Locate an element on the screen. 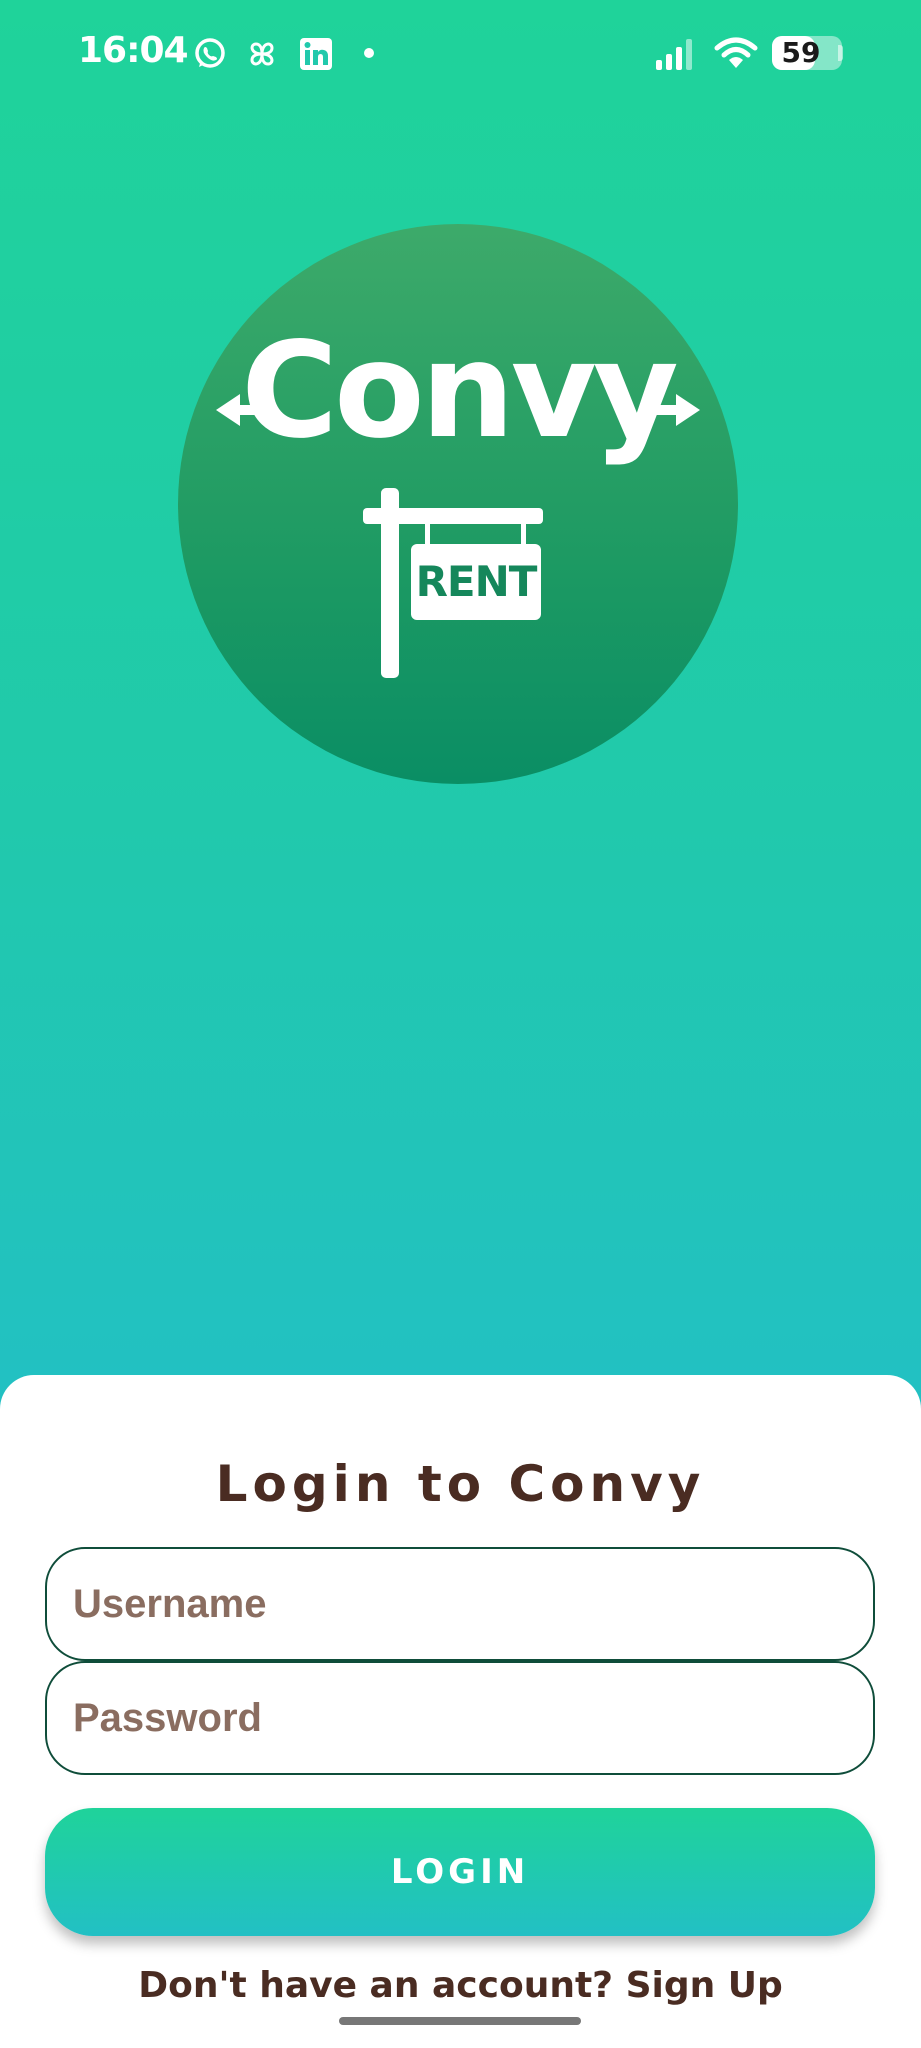 This screenshot has width=921, height=2048. rent-sign: RENT is located at coordinates (476, 582).